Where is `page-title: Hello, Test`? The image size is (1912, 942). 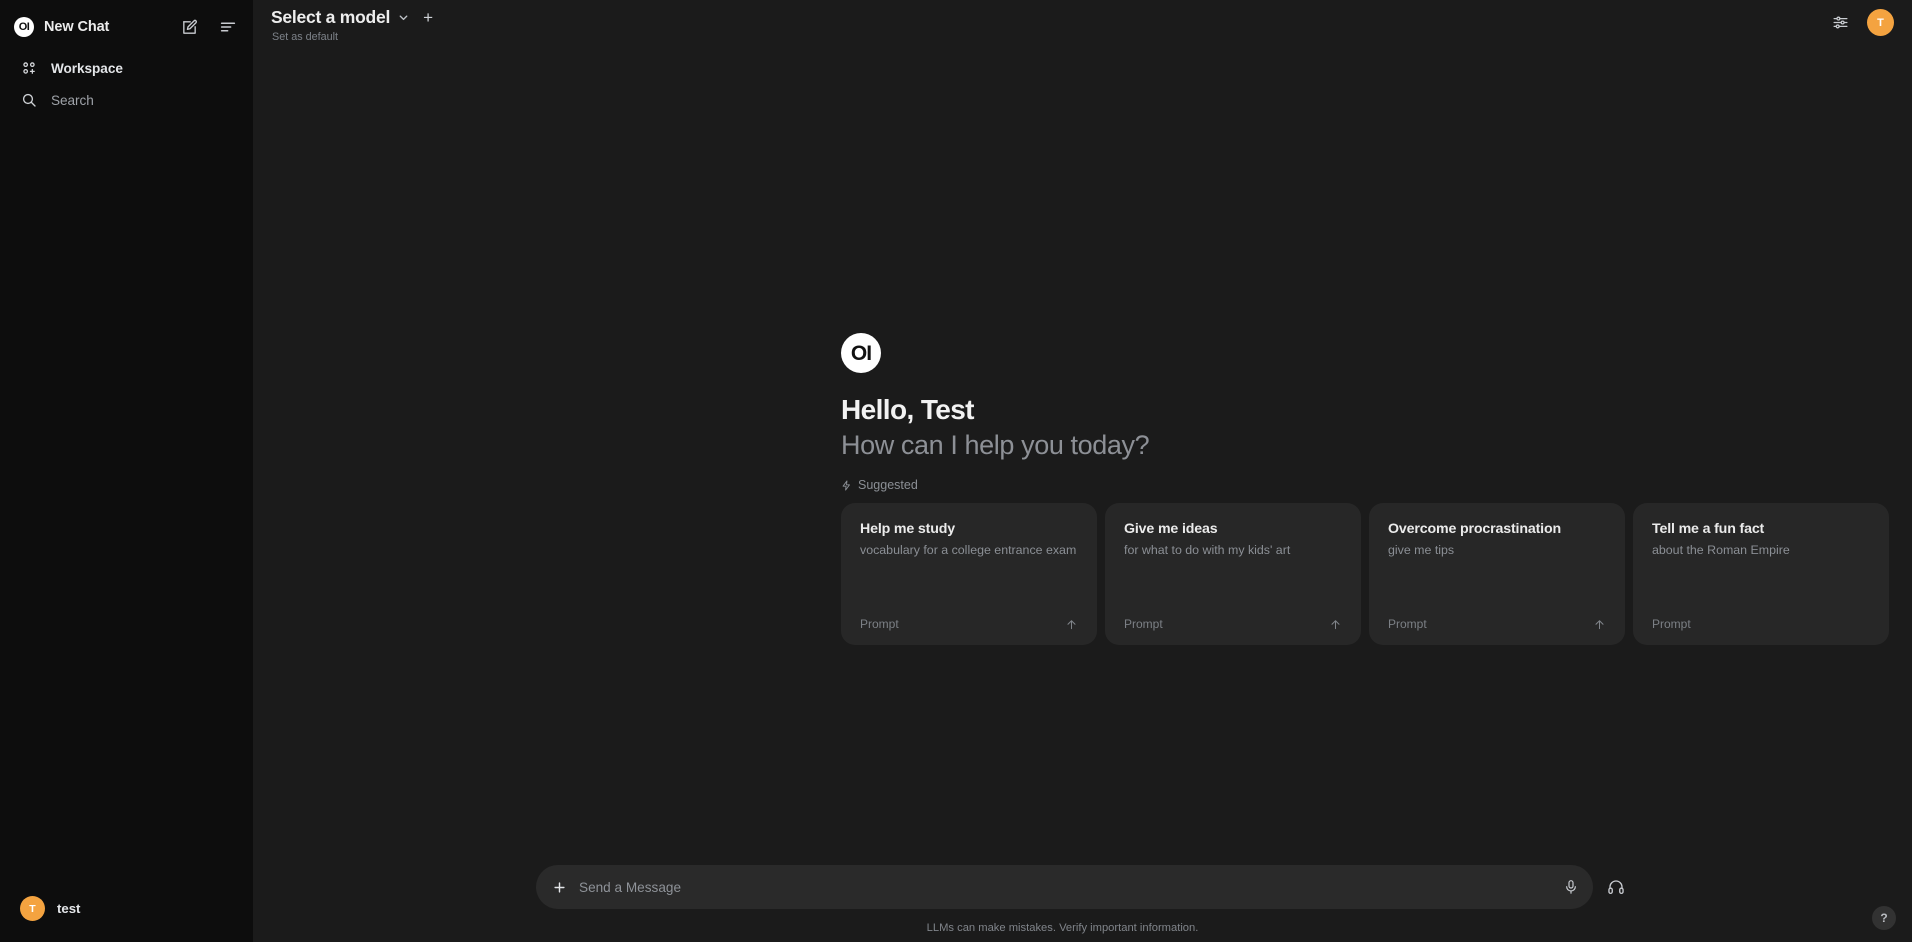 page-title: Hello, Test is located at coordinates (908, 409).